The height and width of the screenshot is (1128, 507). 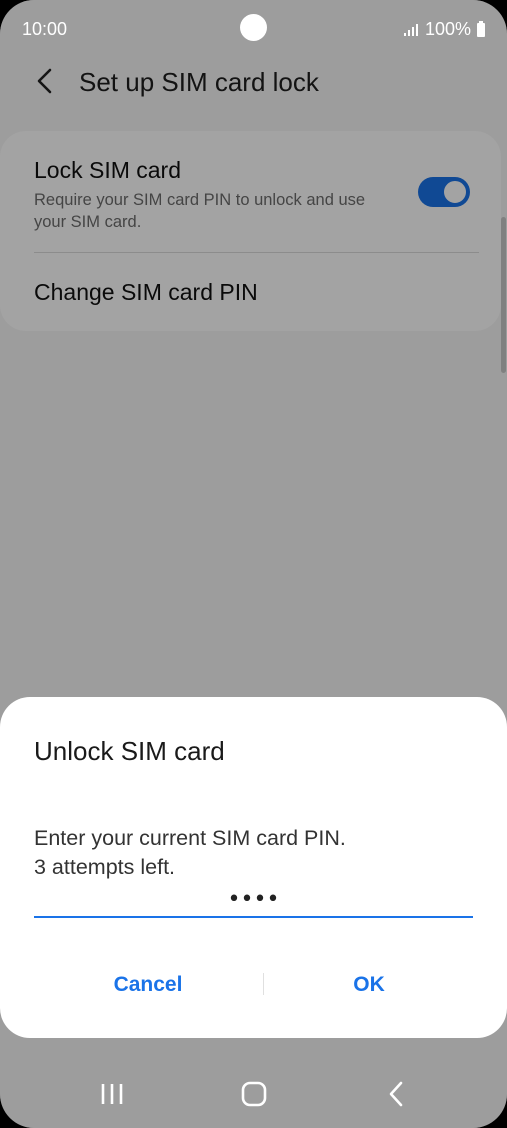 What do you see at coordinates (148, 985) in the screenshot?
I see `cancel-button: Cancel` at bounding box center [148, 985].